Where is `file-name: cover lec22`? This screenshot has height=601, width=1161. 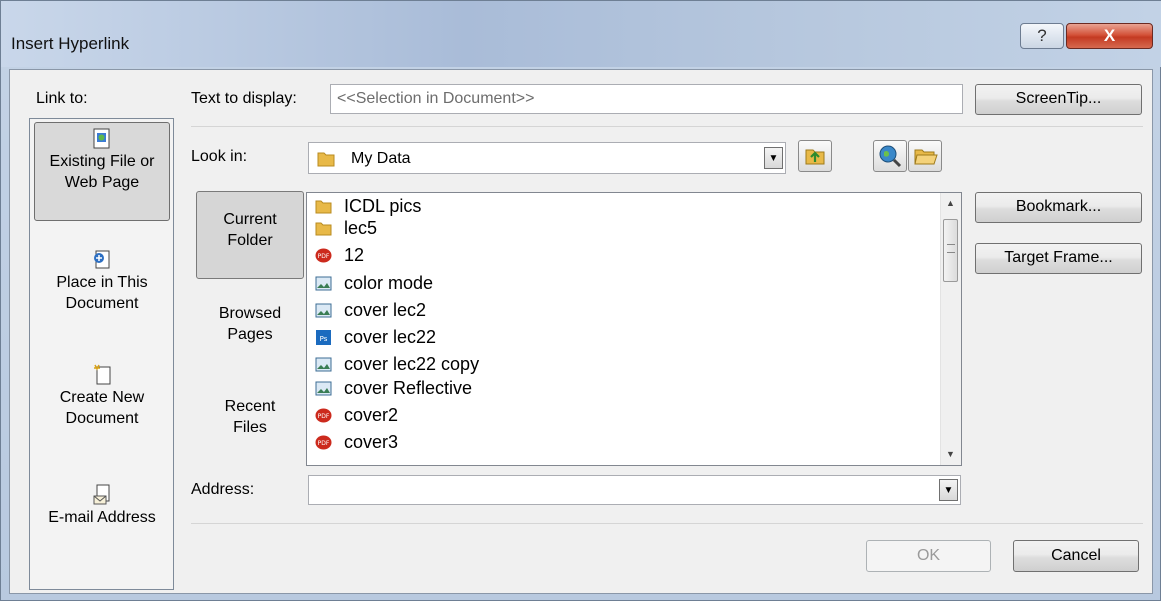 file-name: cover lec22 is located at coordinates (390, 337).